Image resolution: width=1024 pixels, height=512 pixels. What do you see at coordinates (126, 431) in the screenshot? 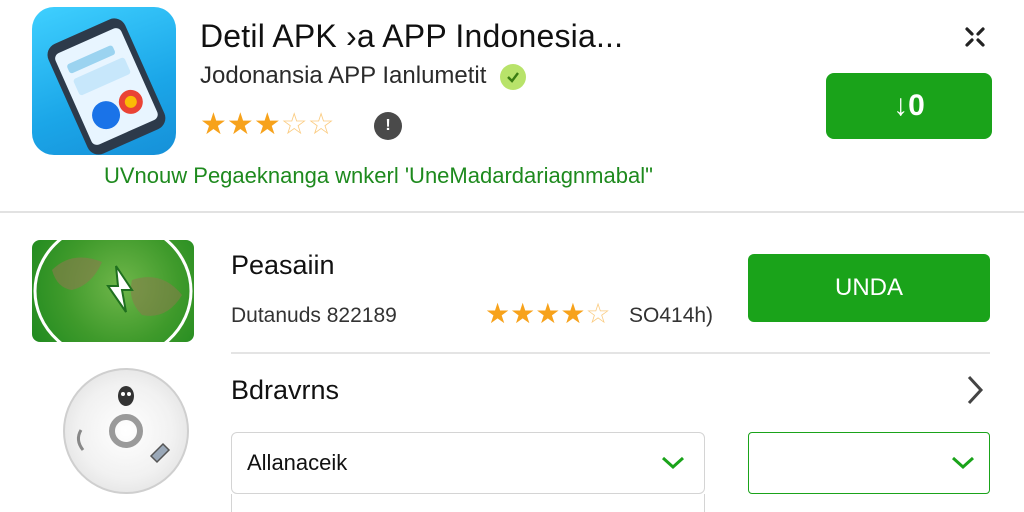
I see `disc-icon` at bounding box center [126, 431].